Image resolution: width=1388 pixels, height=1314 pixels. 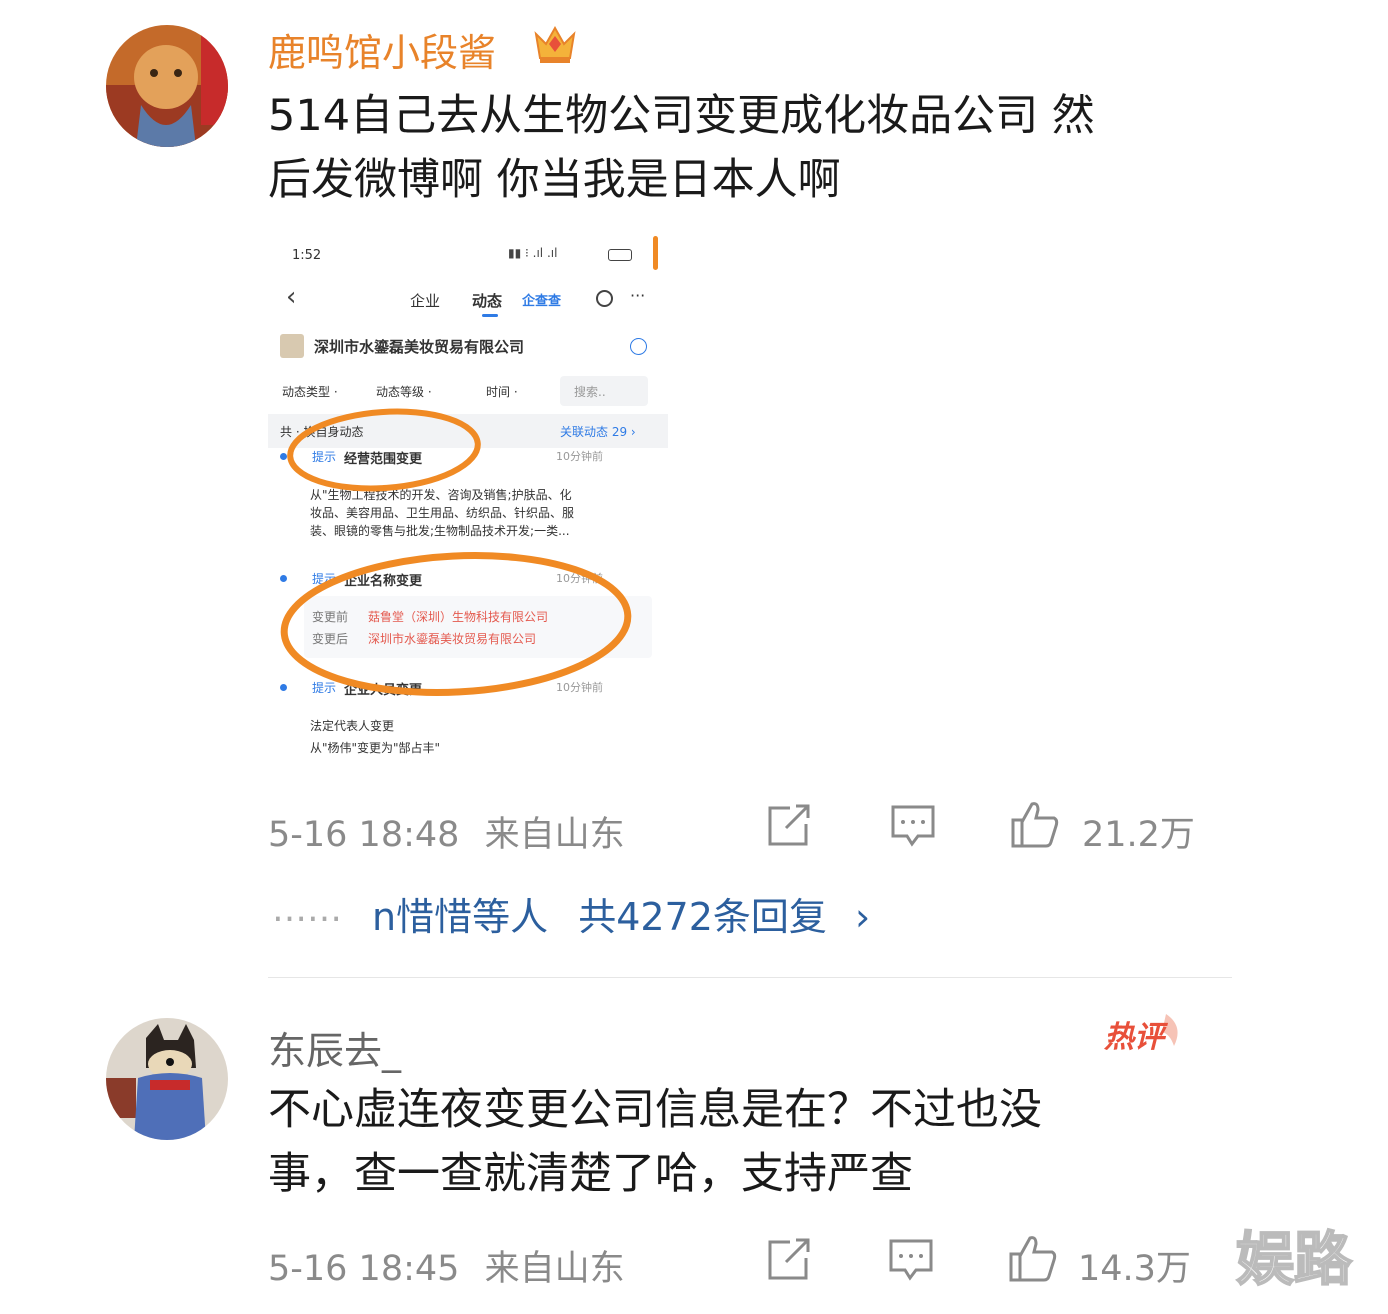 What do you see at coordinates (1138, 835) in the screenshot?
I see `like-count: 21.2万` at bounding box center [1138, 835].